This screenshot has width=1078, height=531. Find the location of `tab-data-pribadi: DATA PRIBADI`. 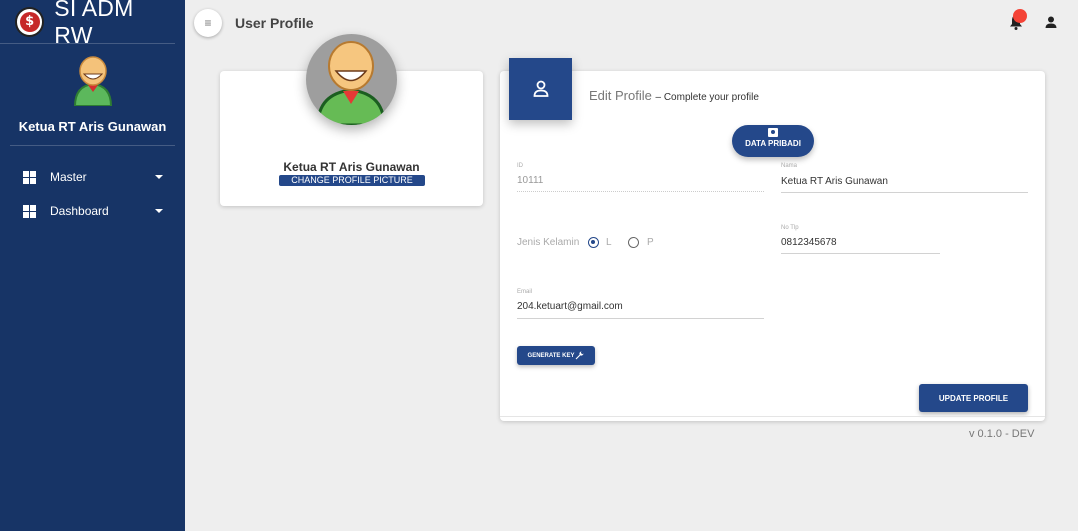

tab-data-pribadi: DATA PRIBADI is located at coordinates (773, 141).